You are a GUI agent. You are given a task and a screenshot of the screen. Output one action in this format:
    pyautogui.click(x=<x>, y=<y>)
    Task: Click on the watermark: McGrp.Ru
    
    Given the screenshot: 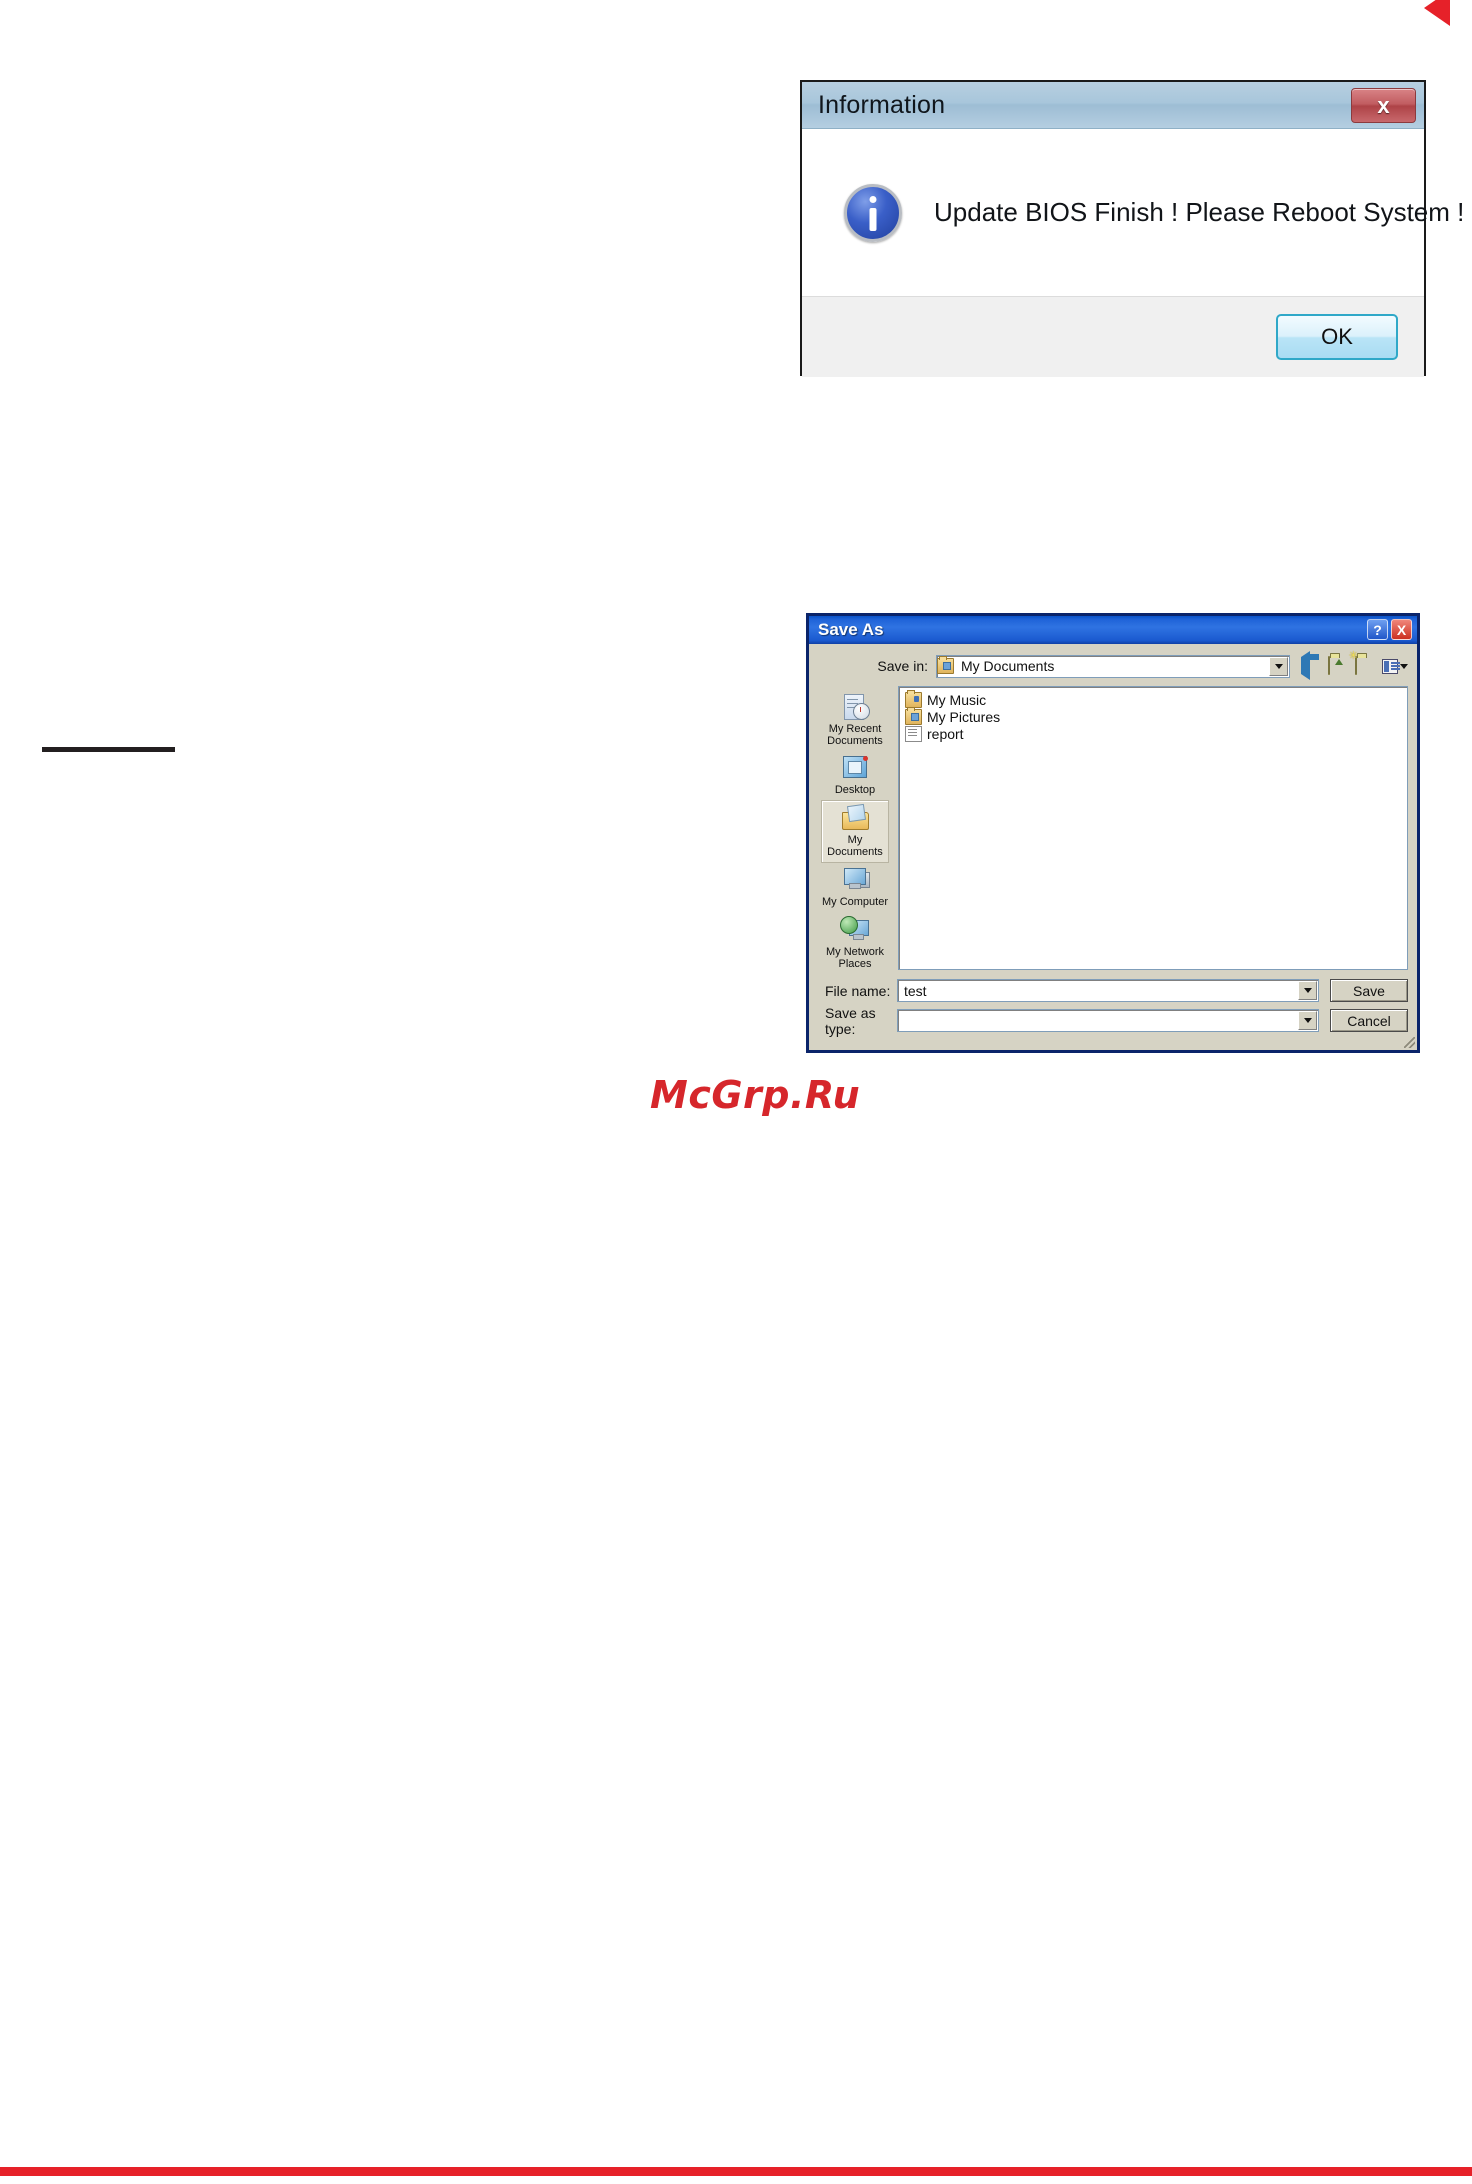 What is the action you would take?
    pyautogui.click(x=755, y=1095)
    